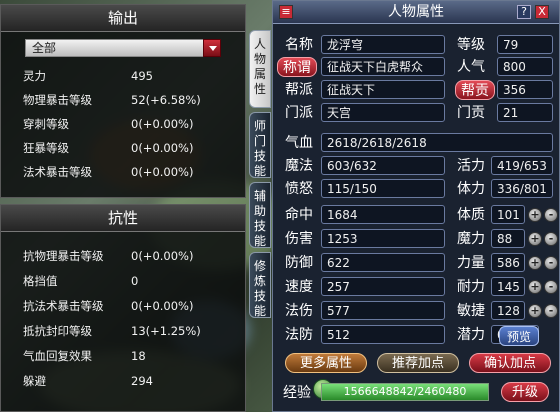  Describe the element at coordinates (123, 48) in the screenshot. I see `output-filter-select: 全部` at that location.